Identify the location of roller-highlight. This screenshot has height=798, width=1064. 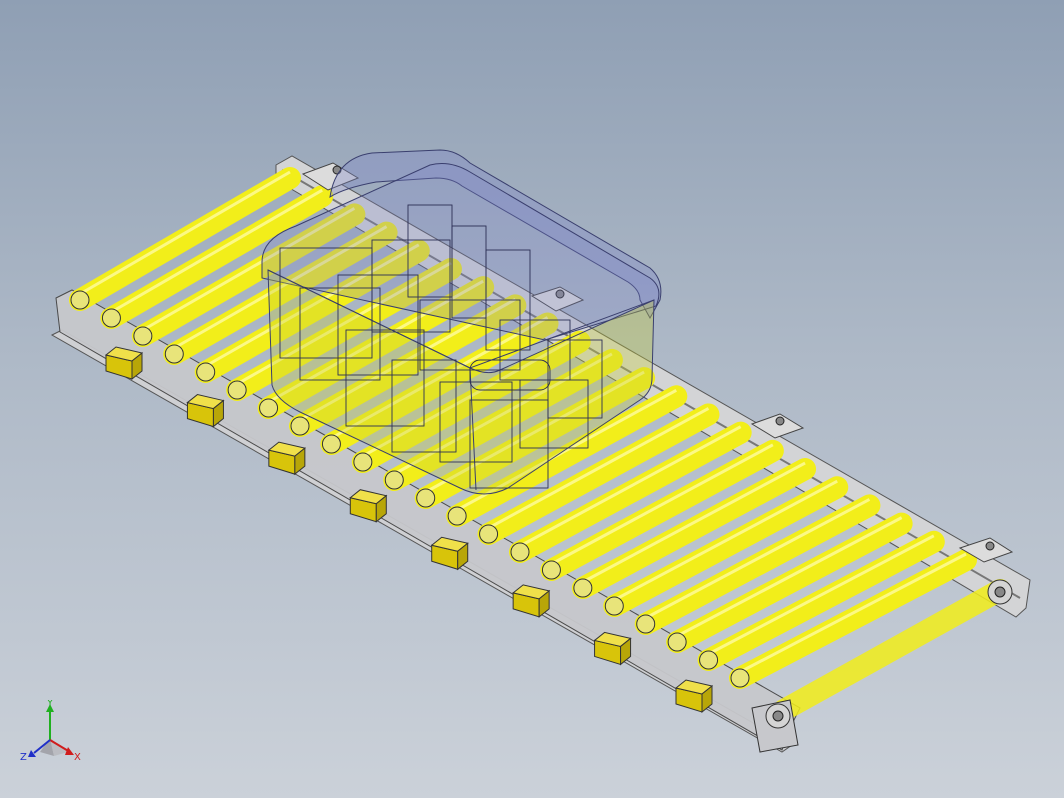
(853, 613).